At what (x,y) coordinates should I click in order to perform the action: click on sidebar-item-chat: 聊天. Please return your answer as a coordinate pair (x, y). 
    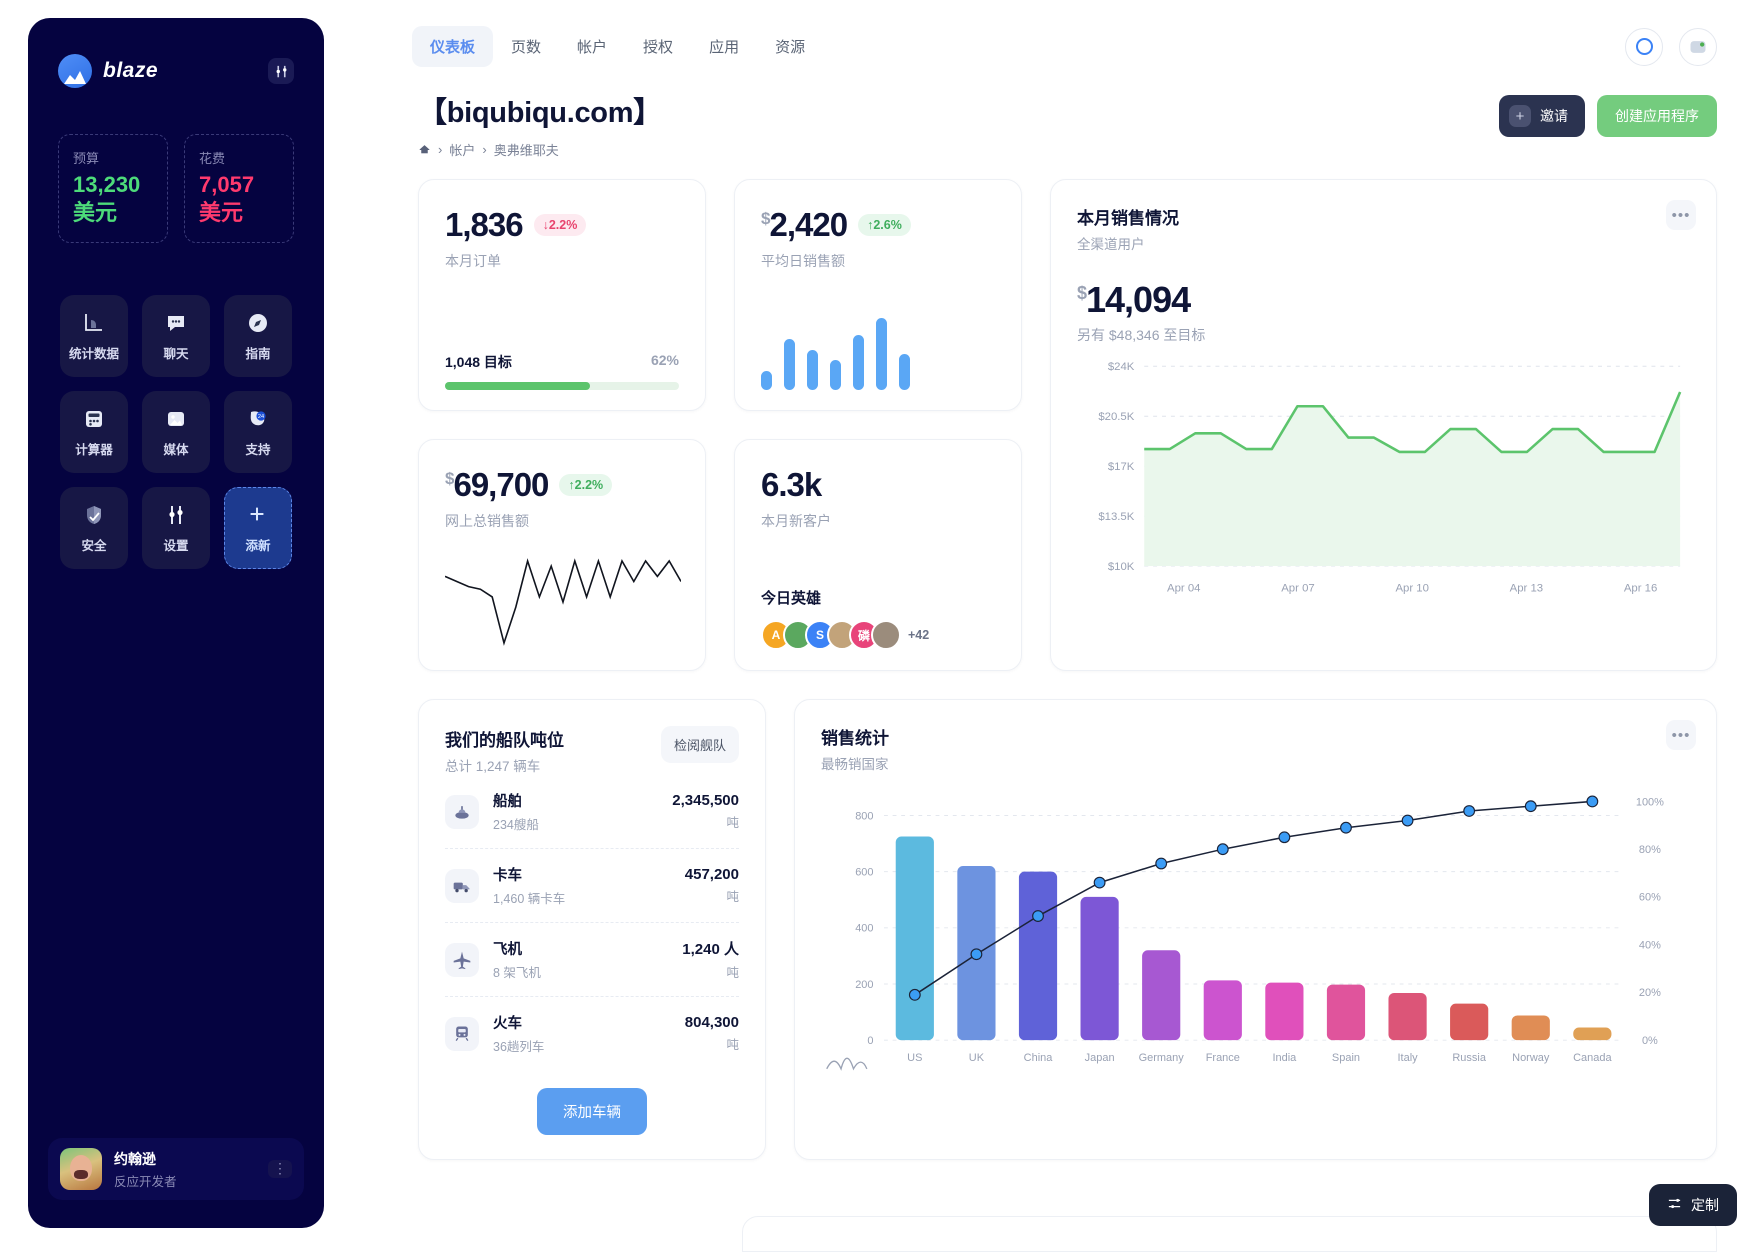
    Looking at the image, I should click on (176, 336).